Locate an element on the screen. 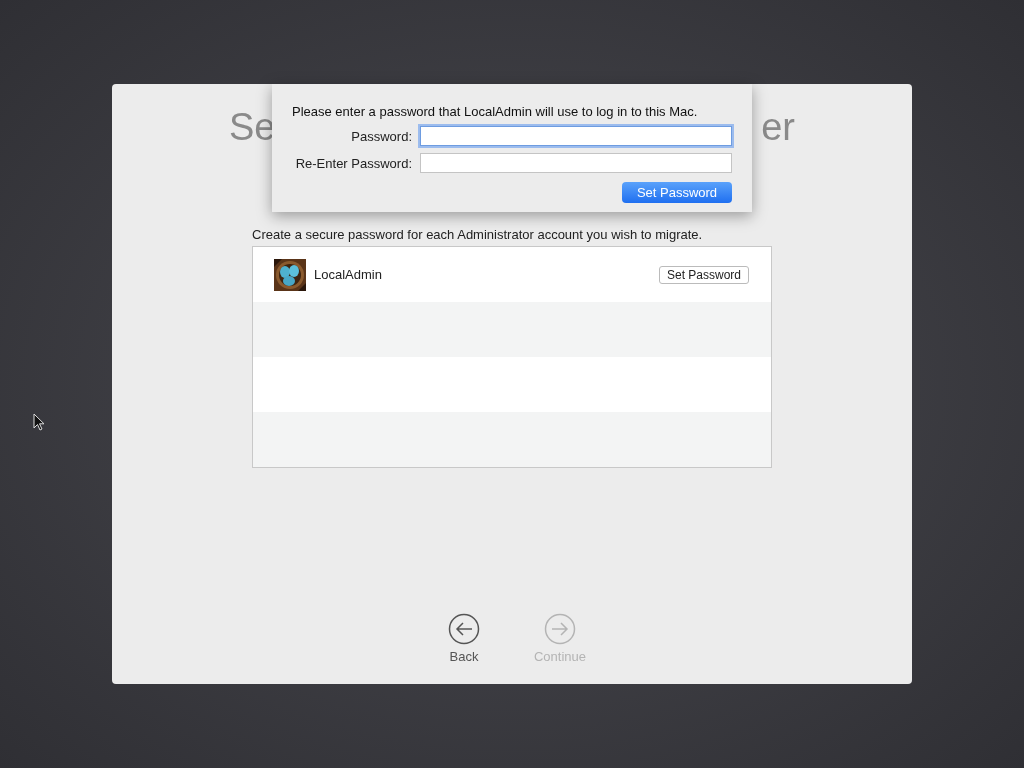 This screenshot has height=768, width=1024. right-arrow-circle-icon is located at coordinates (560, 629).